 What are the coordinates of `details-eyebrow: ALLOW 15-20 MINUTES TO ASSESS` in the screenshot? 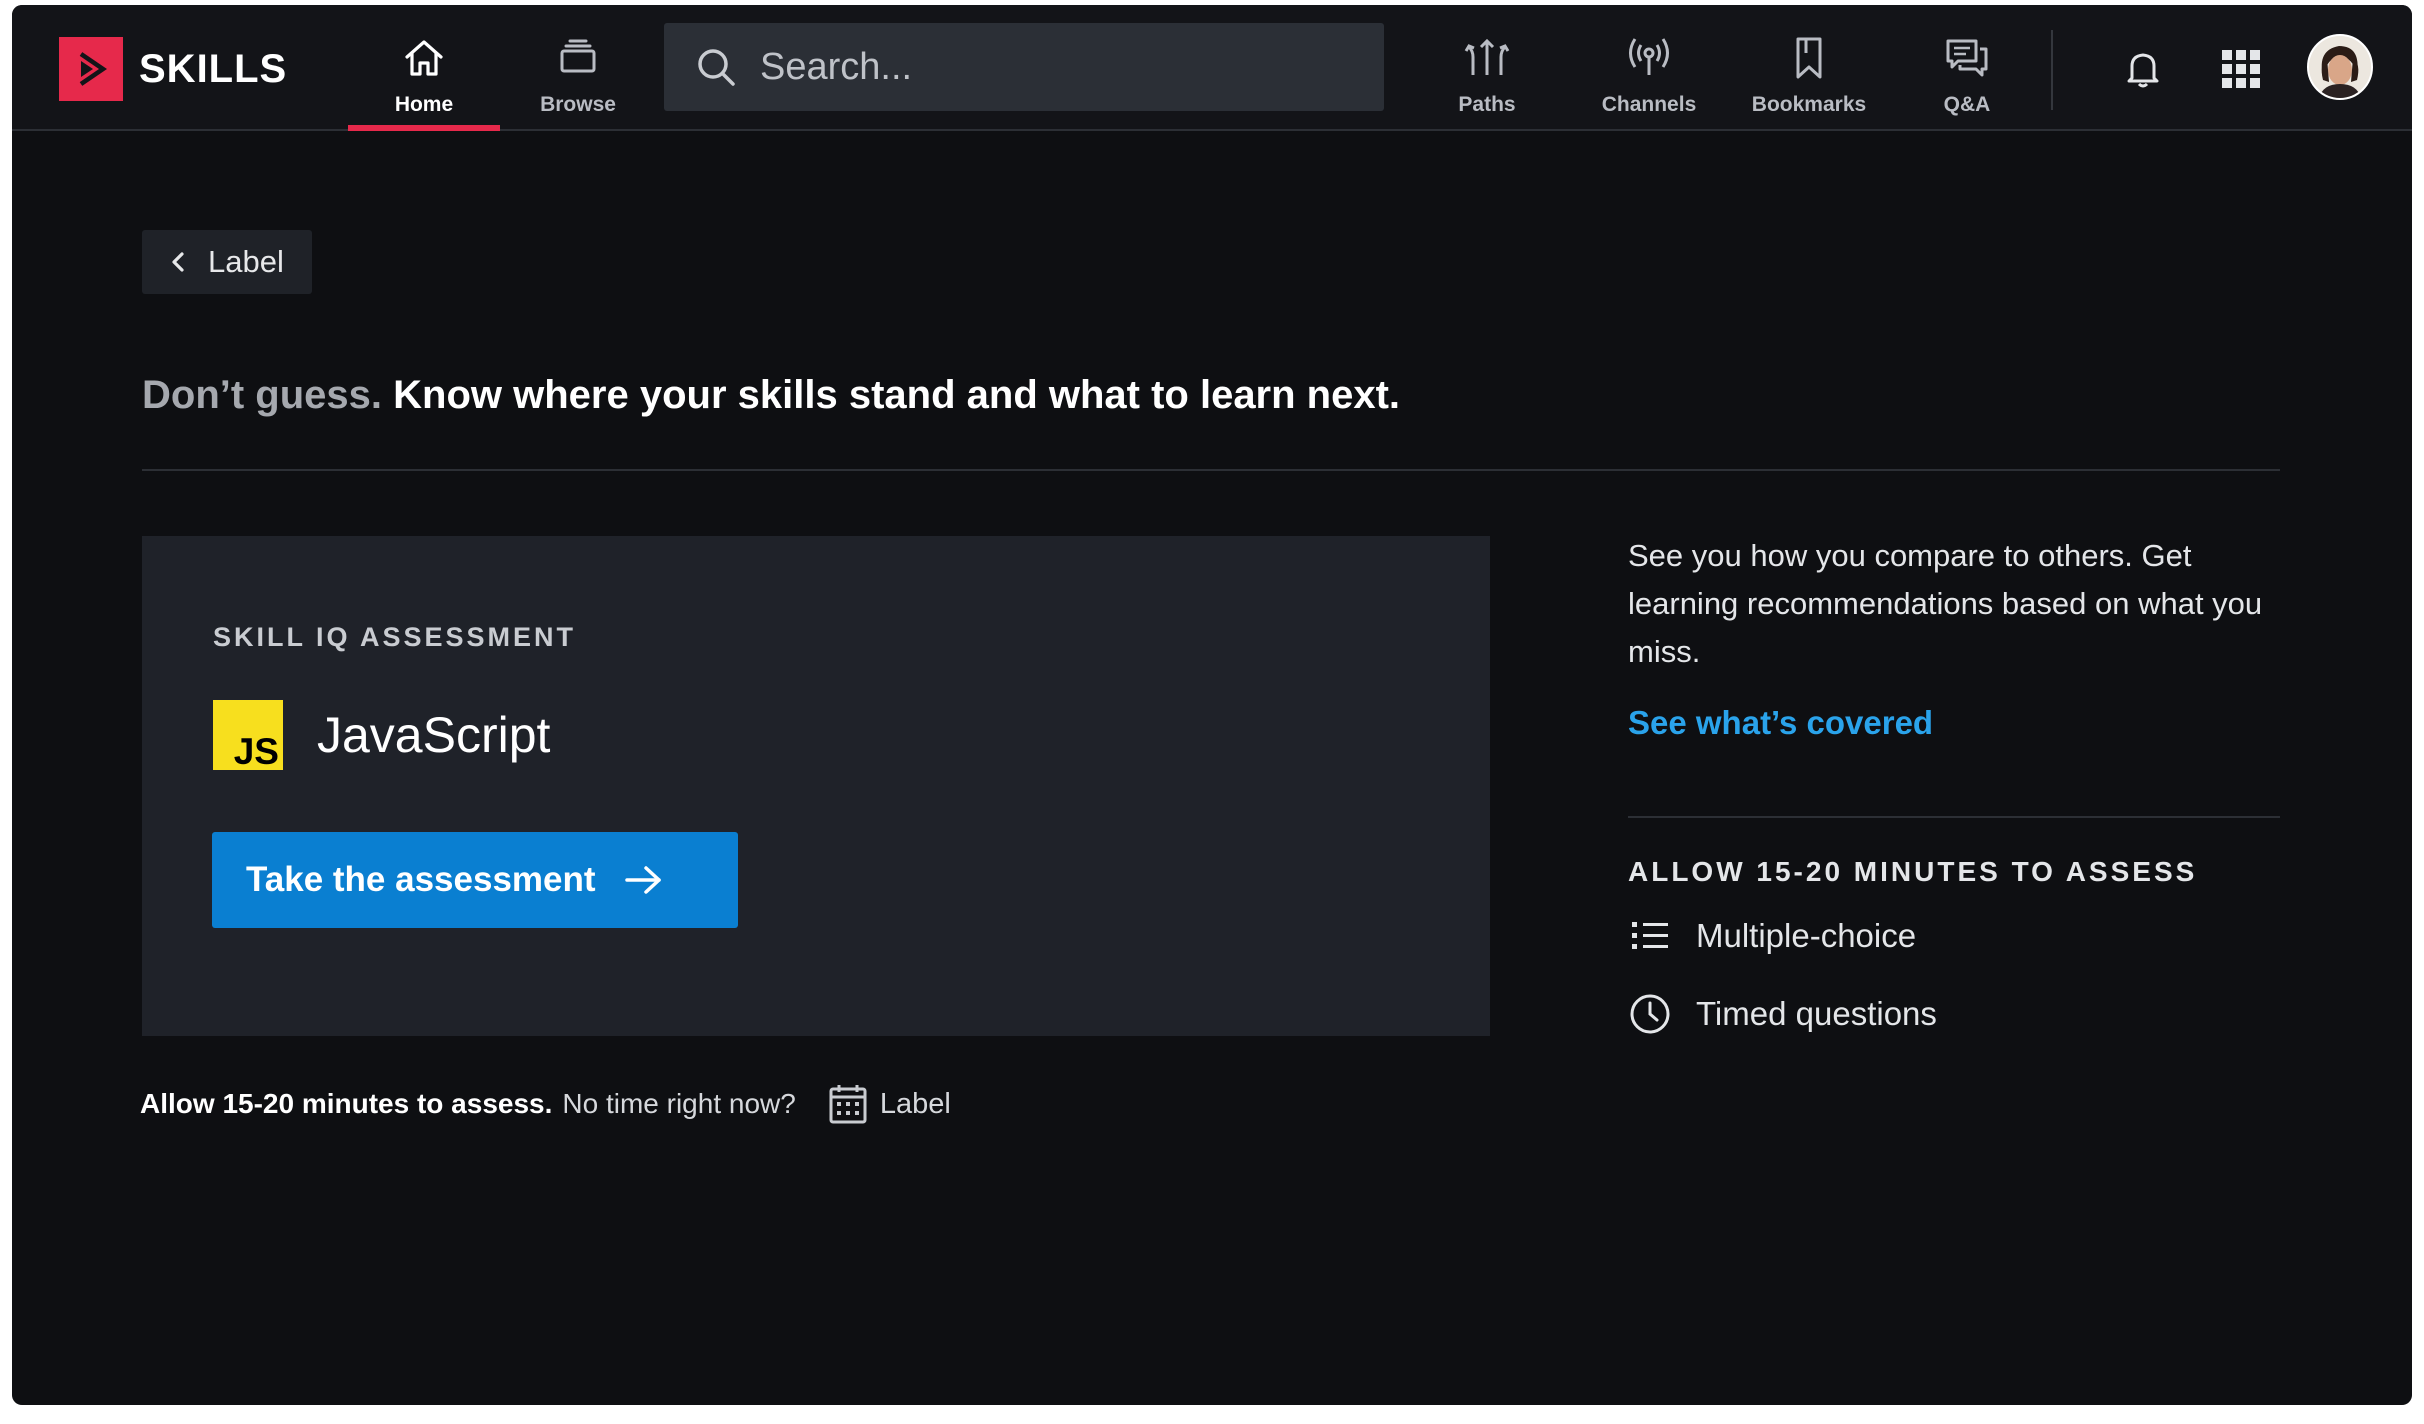 It's located at (1913, 871).